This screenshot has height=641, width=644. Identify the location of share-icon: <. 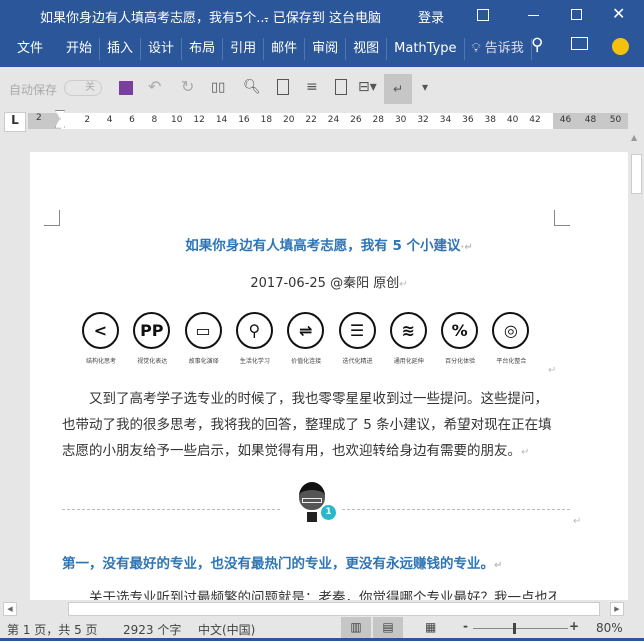
(100, 330).